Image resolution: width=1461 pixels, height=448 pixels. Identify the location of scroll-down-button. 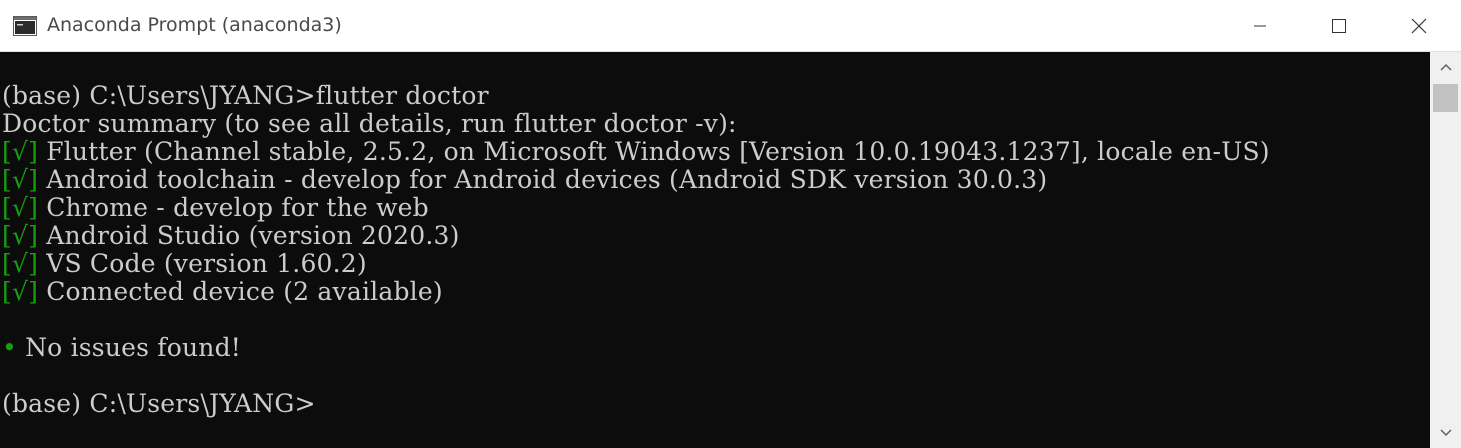
(1445, 433).